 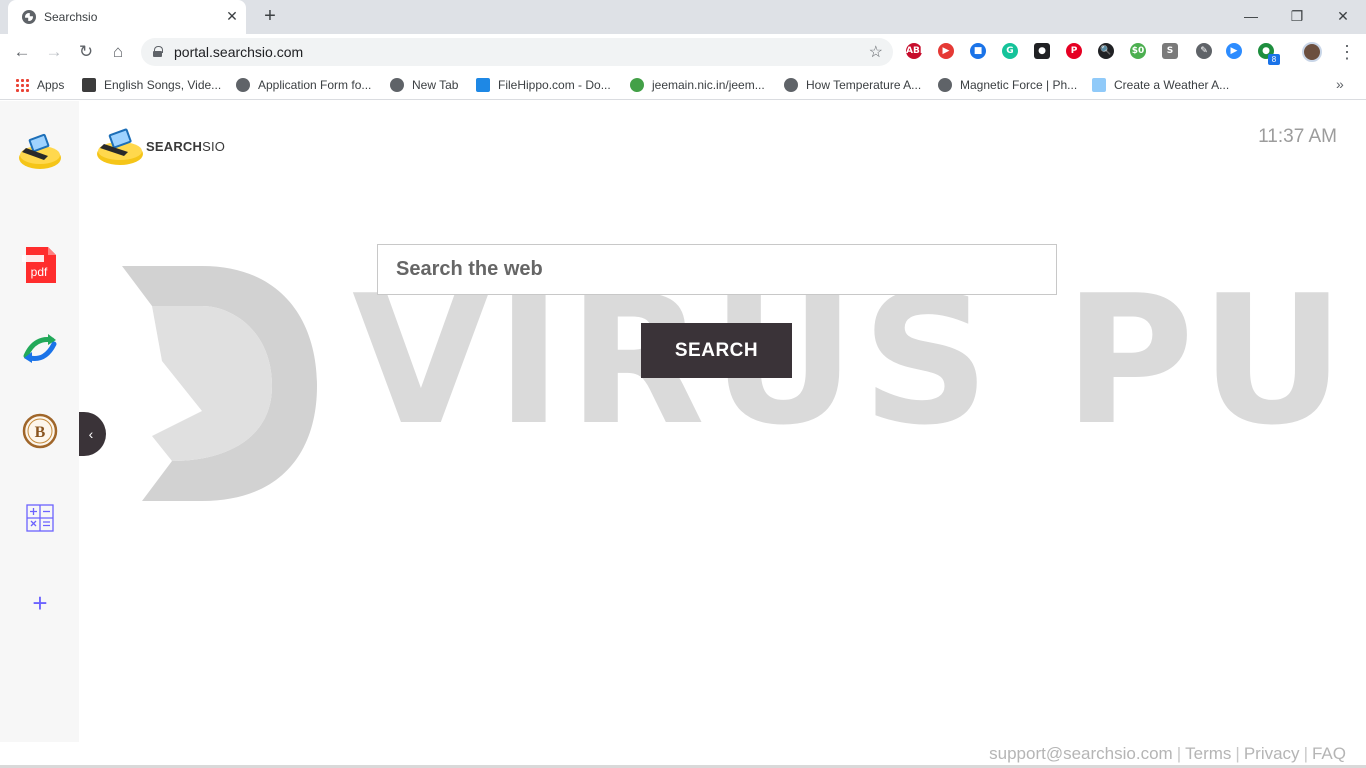 What do you see at coordinates (118, 52) in the screenshot?
I see `home-icon: ⌂` at bounding box center [118, 52].